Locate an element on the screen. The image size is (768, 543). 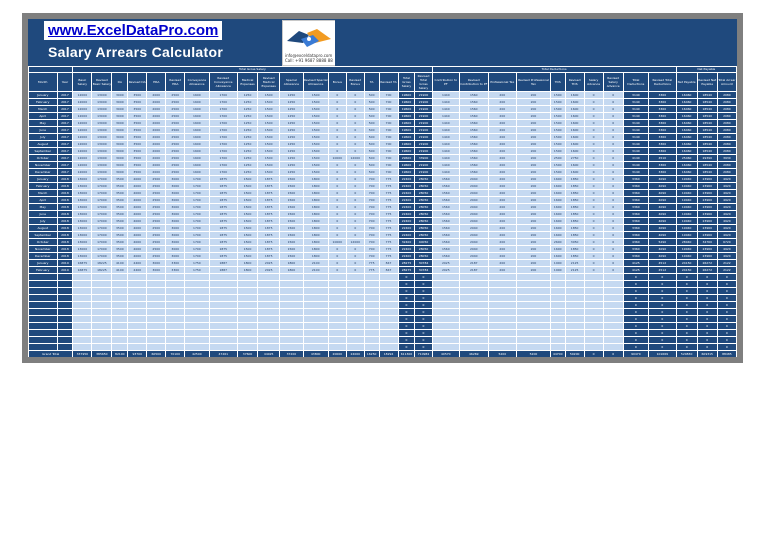
value-cell: 4400 is located at coordinates (137, 270).